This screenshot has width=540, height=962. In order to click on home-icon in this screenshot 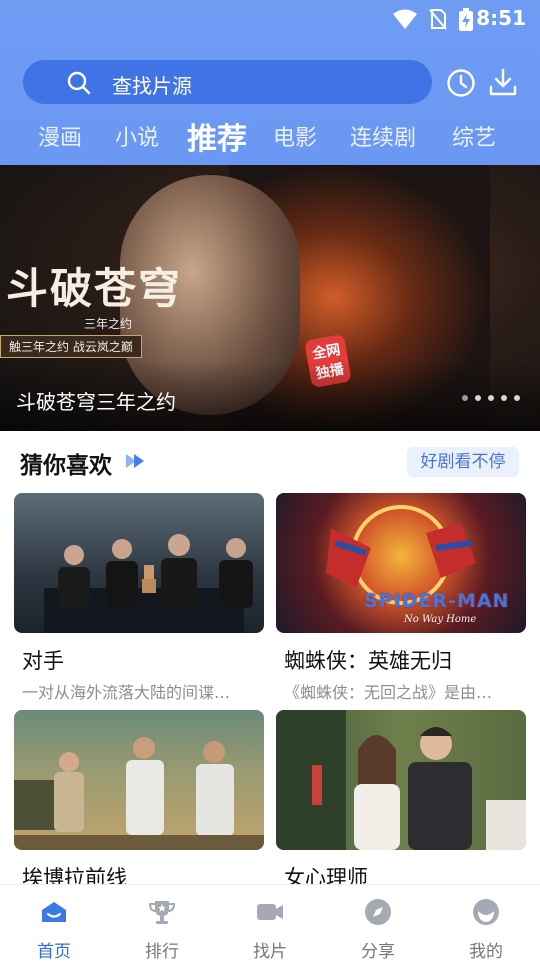, I will do `click(54, 912)`.